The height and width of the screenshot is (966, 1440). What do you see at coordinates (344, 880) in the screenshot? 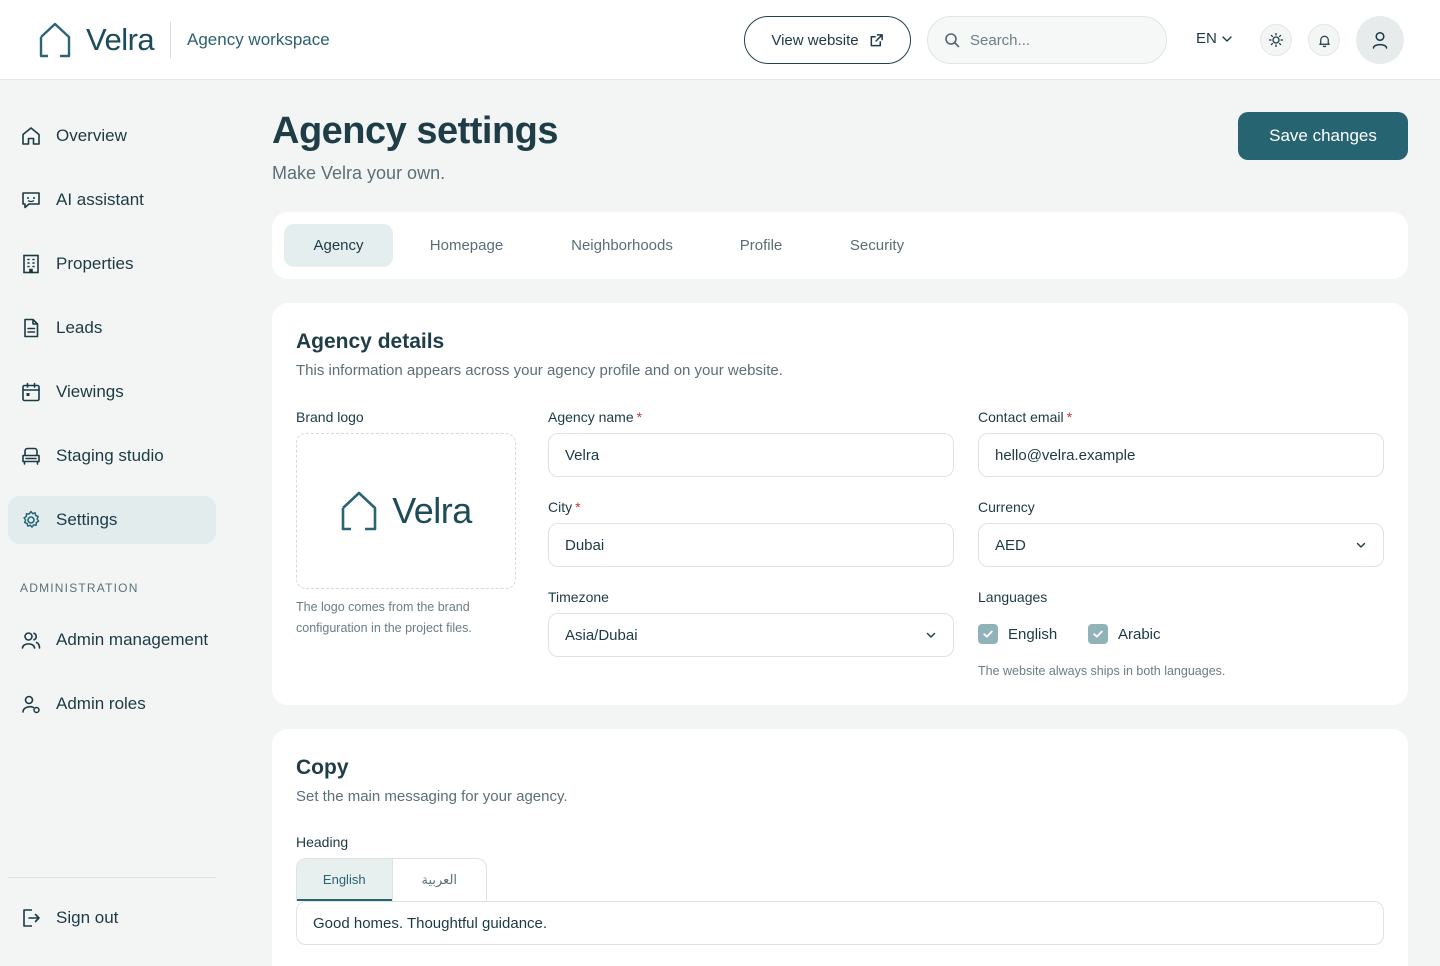
I see `tab-english: English` at bounding box center [344, 880].